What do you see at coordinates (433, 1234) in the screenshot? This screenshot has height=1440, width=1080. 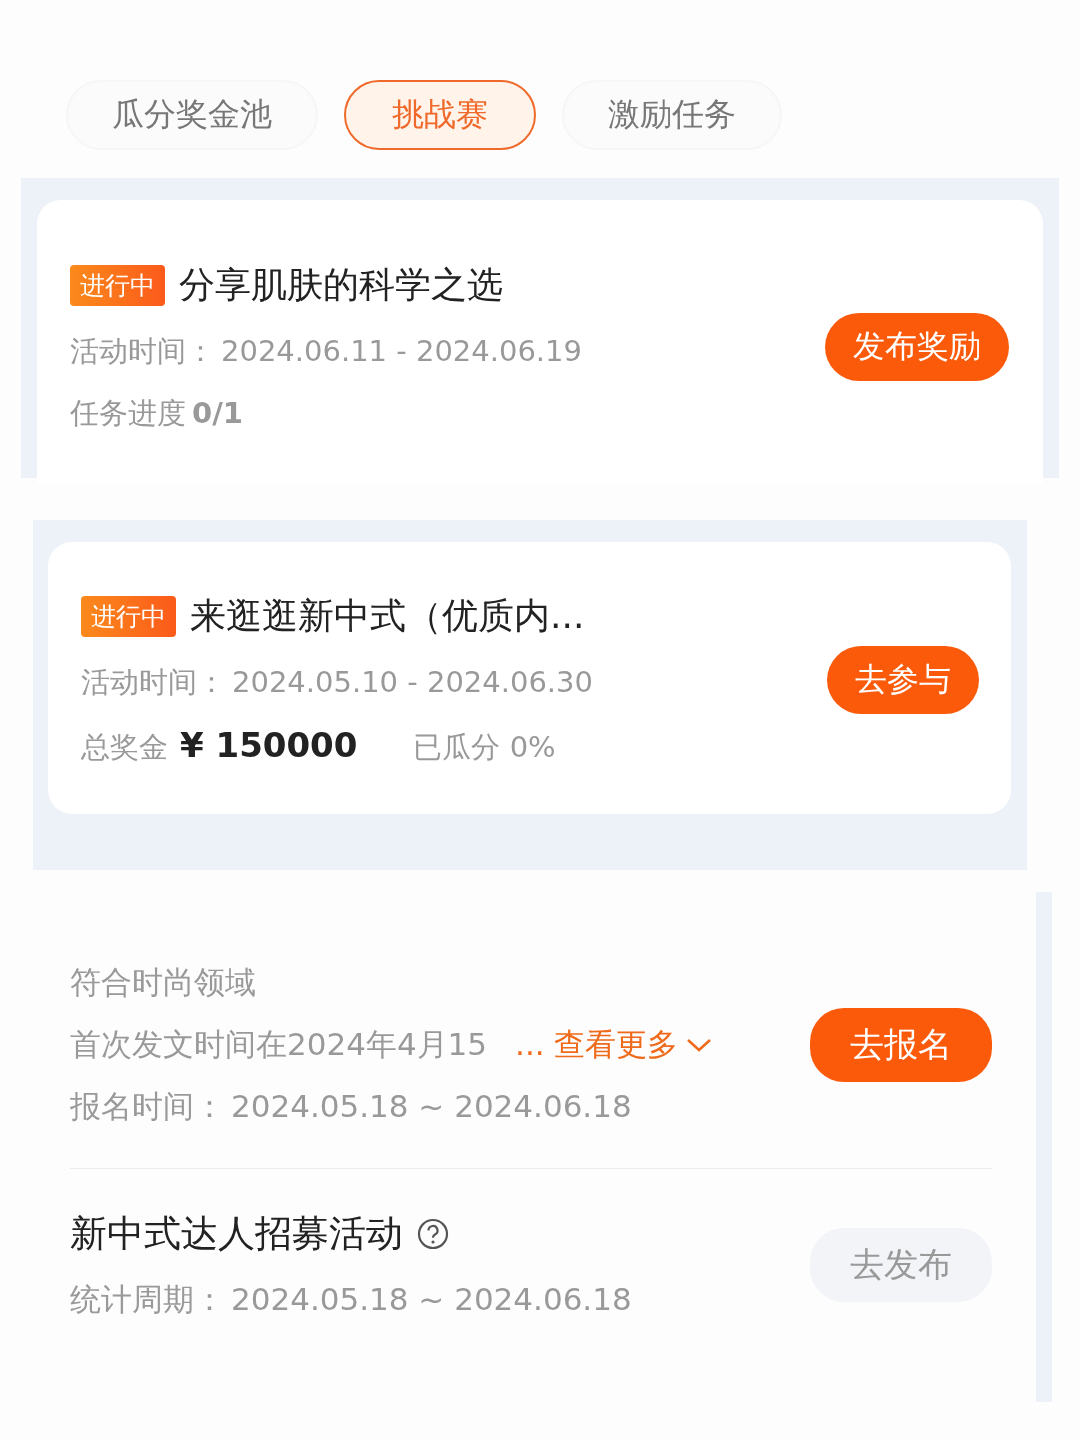 I see `help-icon` at bounding box center [433, 1234].